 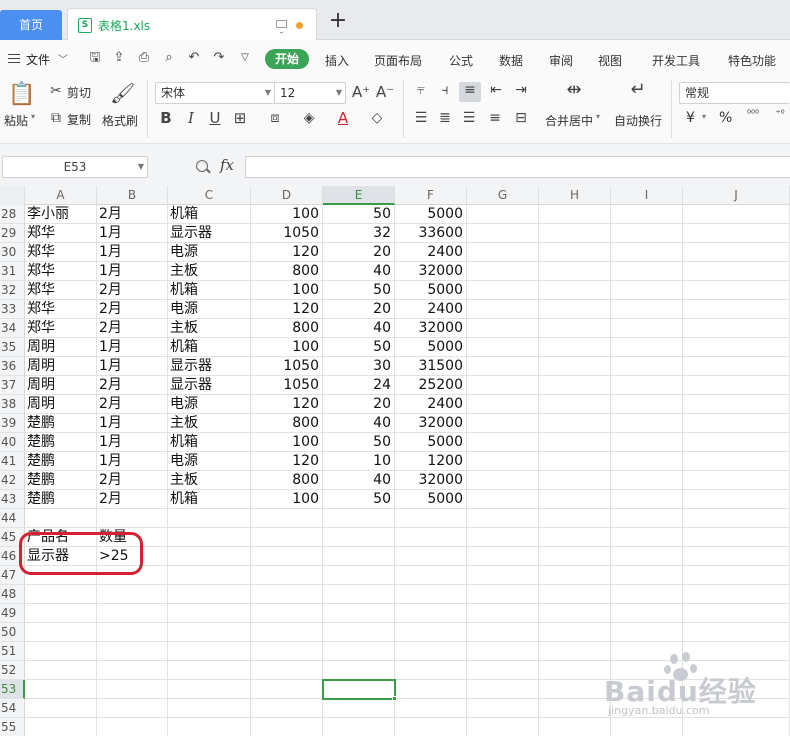 I want to click on cell-a28: 李小丽, so click(x=48, y=214).